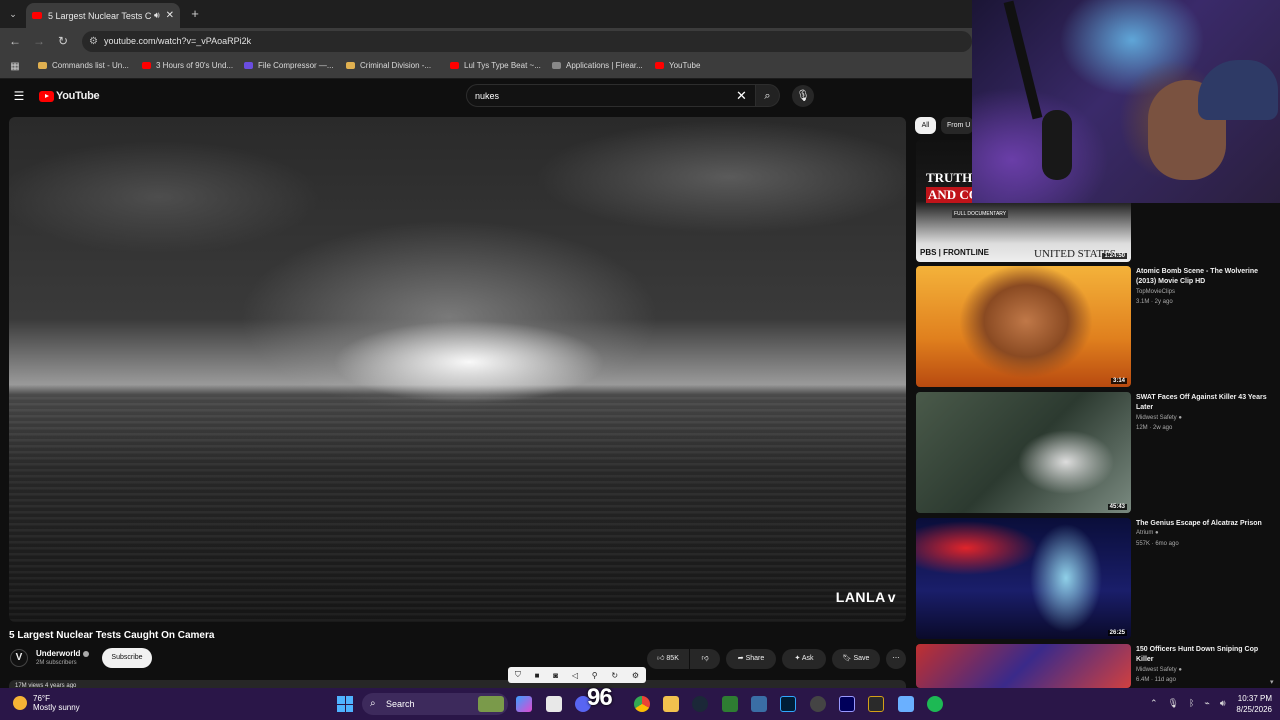 This screenshot has height=720, width=1280. What do you see at coordinates (741, 96) in the screenshot?
I see `search-clear-icon: ✕` at bounding box center [741, 96].